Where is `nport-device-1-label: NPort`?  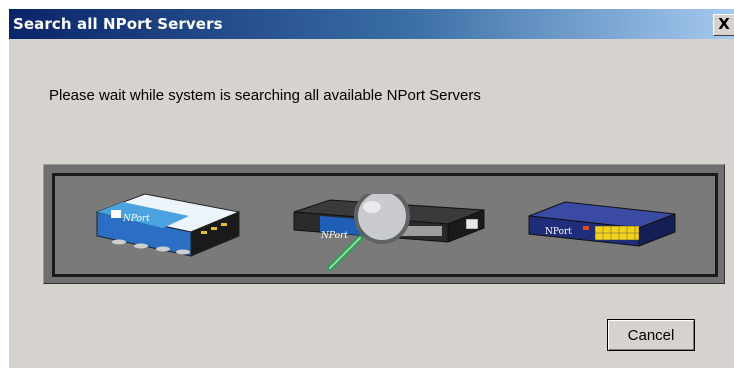 nport-device-1-label: NPort is located at coordinates (136, 219).